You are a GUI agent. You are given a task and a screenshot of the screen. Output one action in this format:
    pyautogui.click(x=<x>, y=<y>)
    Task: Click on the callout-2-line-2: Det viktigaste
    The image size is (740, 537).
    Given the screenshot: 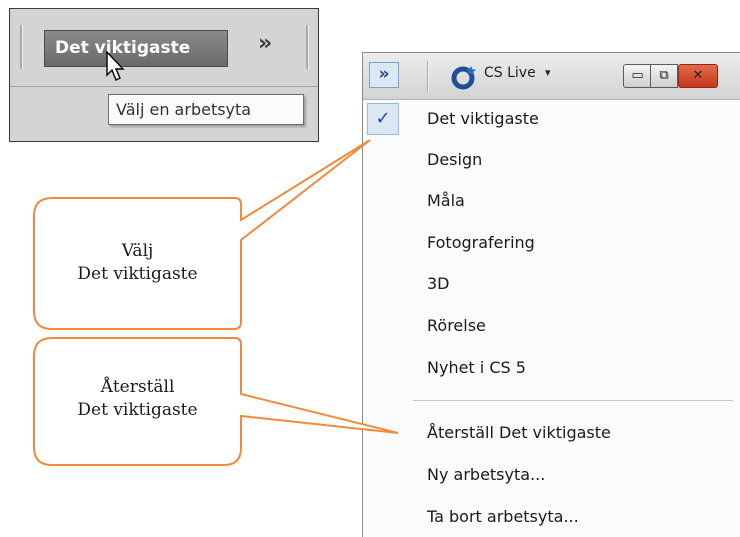 What is the action you would take?
    pyautogui.click(x=137, y=410)
    